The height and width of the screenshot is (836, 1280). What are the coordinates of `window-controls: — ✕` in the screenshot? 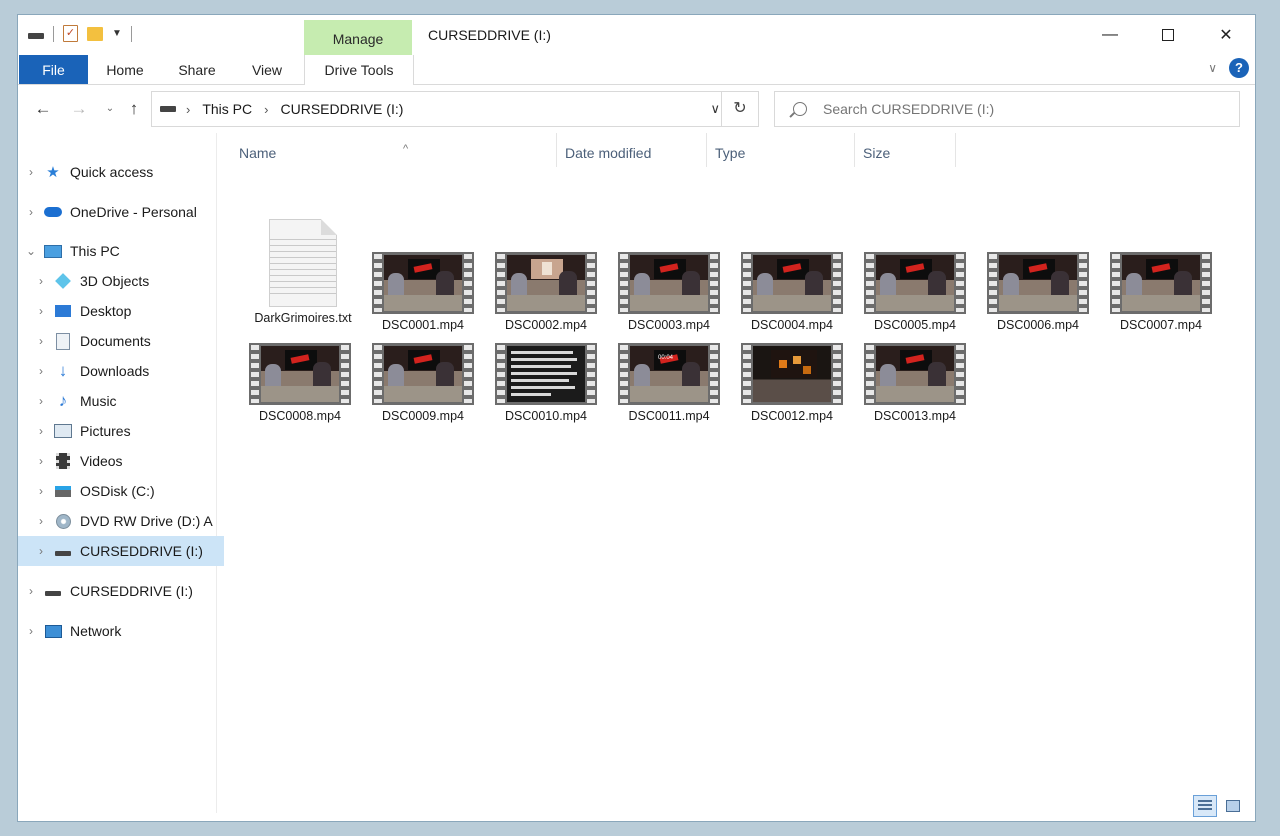 It's located at (1168, 35).